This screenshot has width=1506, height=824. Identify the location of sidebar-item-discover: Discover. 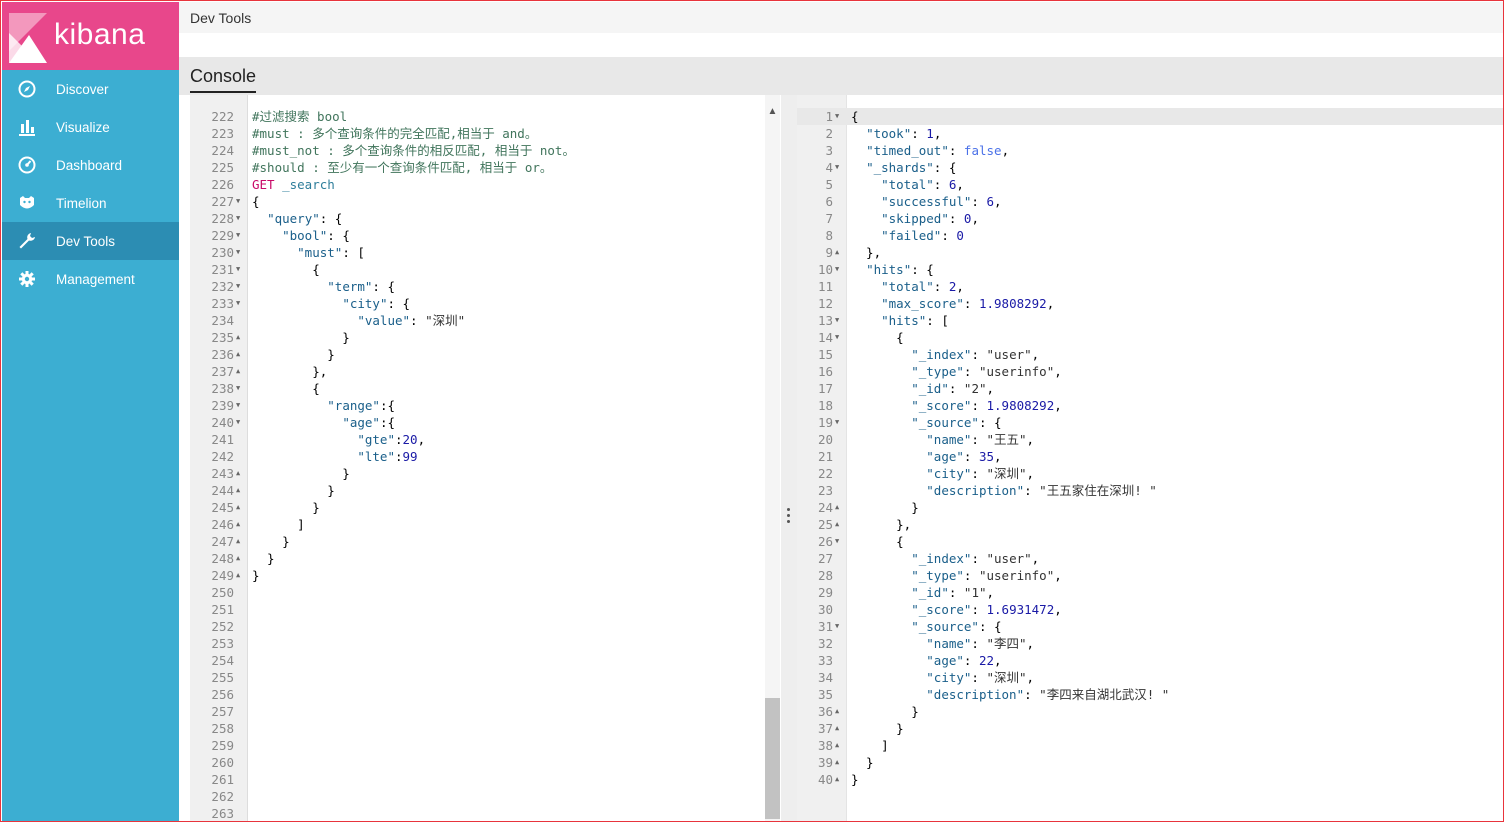
(90, 89).